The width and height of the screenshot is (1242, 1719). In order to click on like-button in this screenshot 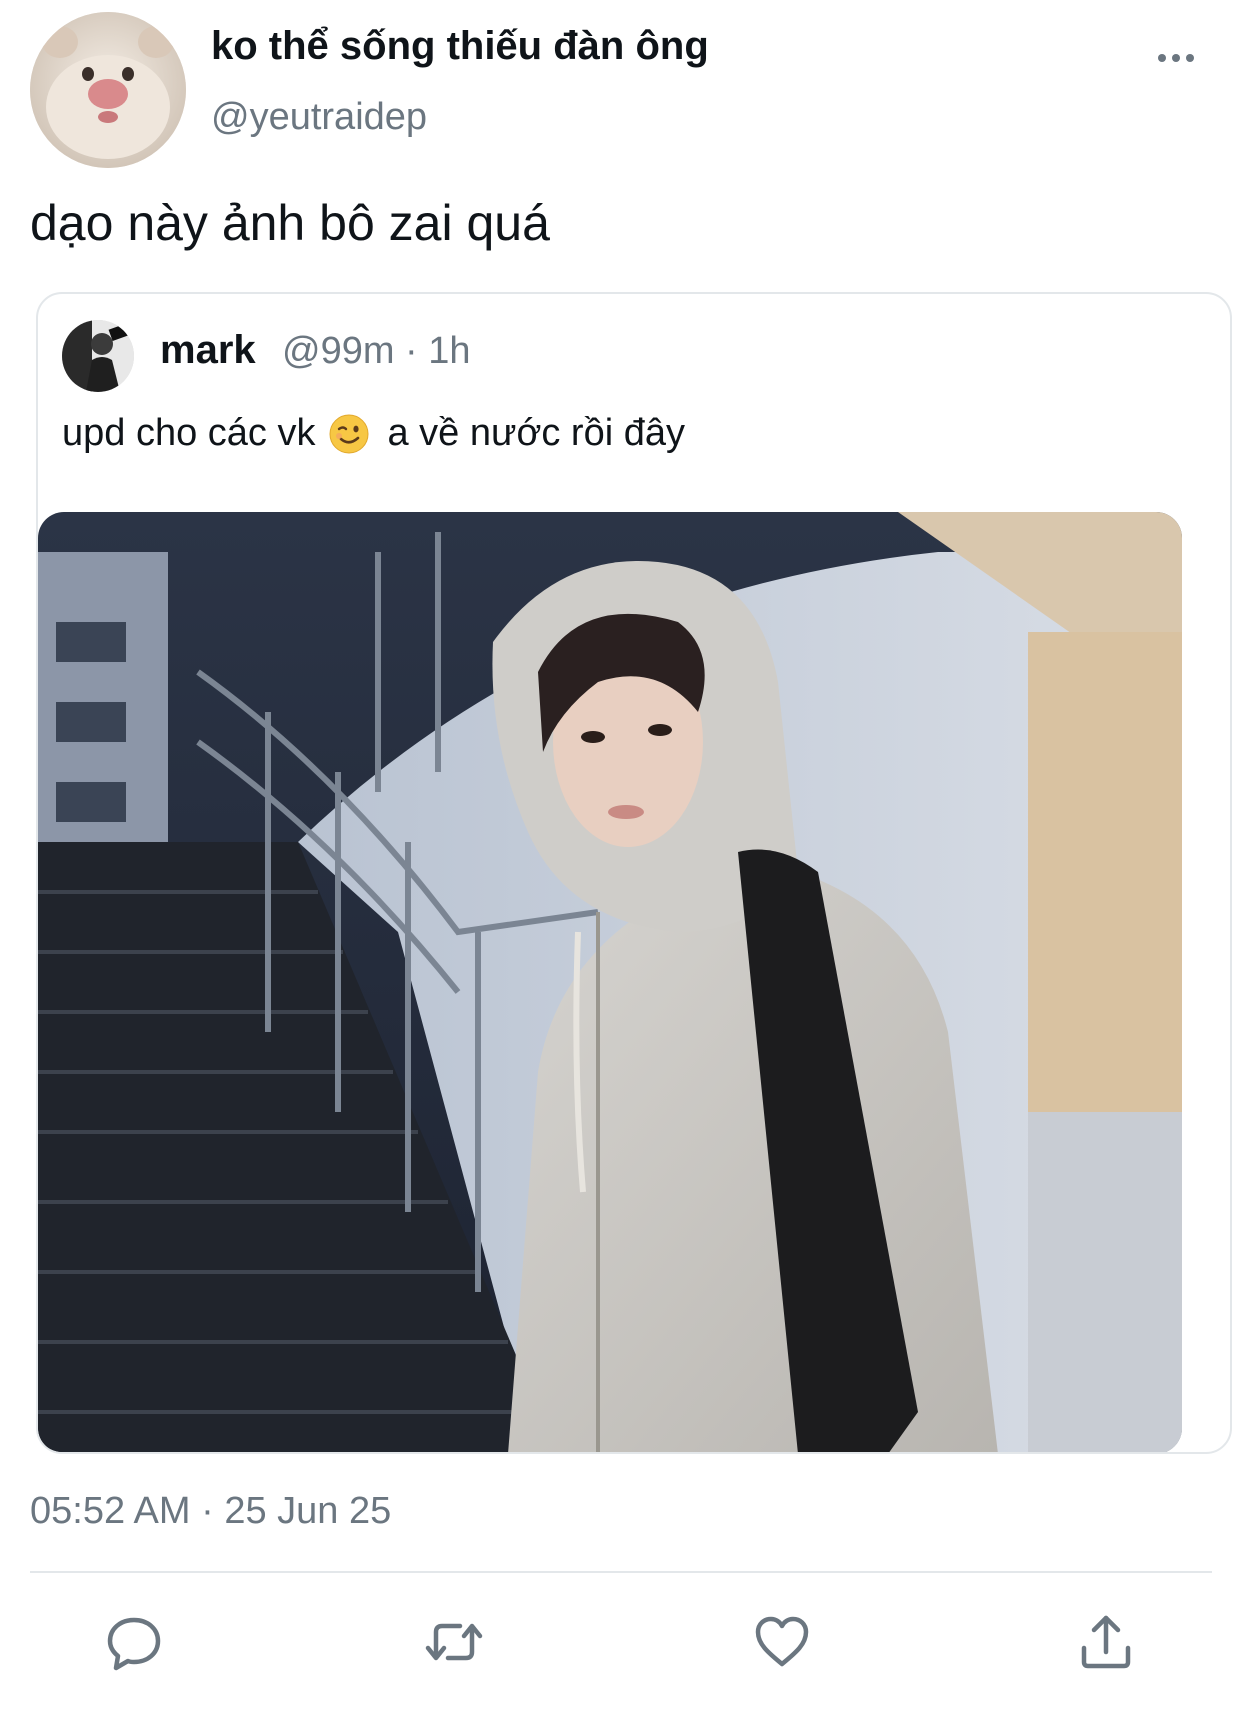, I will do `click(782, 1642)`.